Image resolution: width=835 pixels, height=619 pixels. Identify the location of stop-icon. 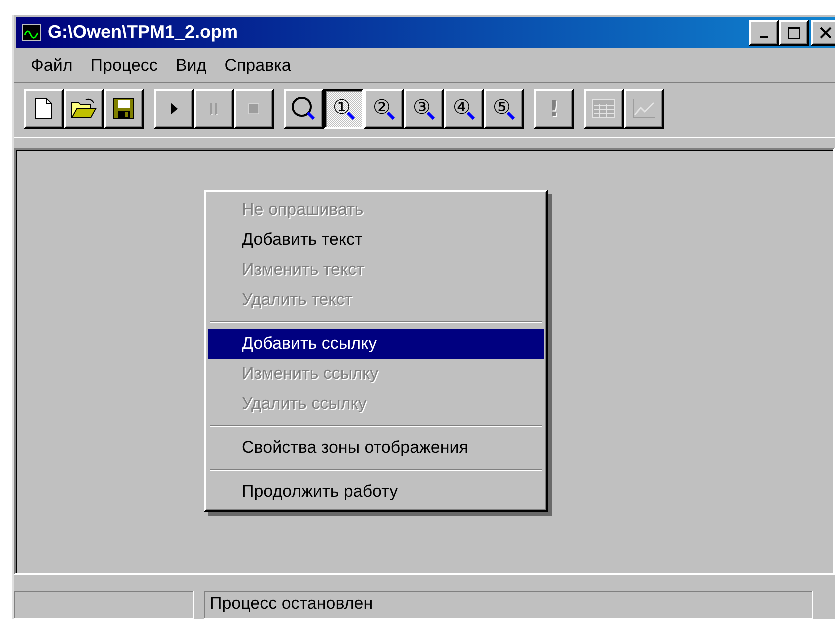
(254, 109).